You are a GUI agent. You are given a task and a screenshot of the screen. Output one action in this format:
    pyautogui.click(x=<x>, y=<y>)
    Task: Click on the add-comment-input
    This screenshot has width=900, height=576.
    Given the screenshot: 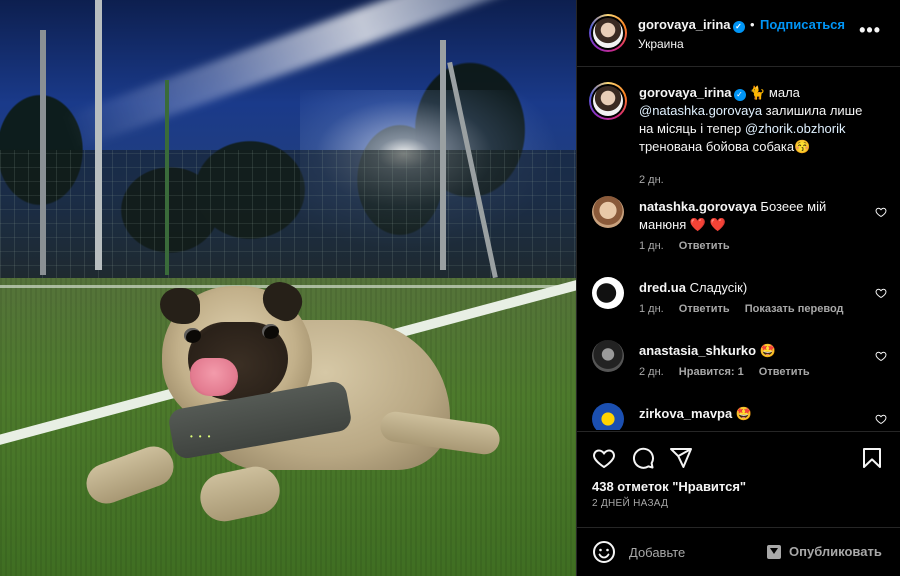 What is the action you would take?
    pyautogui.click(x=694, y=552)
    